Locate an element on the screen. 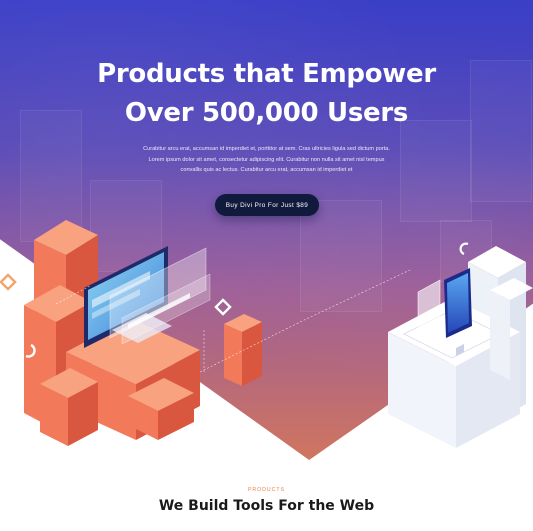 The image size is (533, 531). ring-icon is located at coordinates (464, 249).